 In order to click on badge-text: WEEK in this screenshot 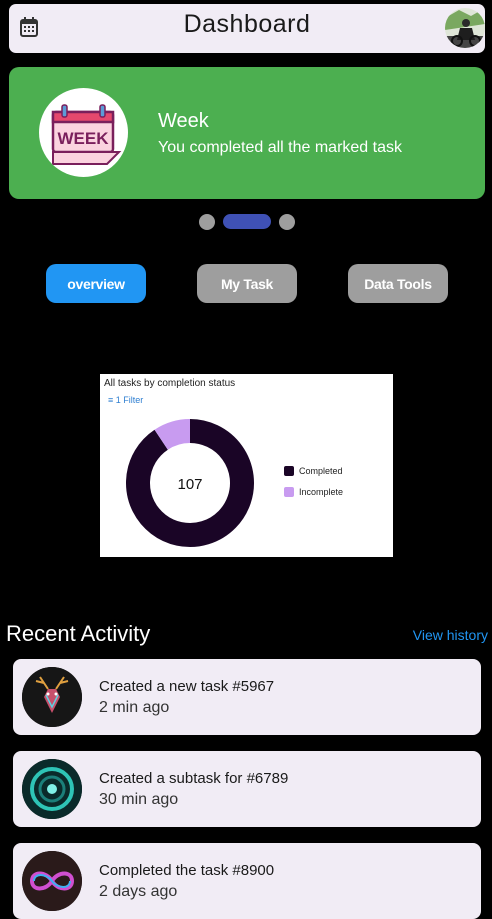, I will do `click(84, 138)`.